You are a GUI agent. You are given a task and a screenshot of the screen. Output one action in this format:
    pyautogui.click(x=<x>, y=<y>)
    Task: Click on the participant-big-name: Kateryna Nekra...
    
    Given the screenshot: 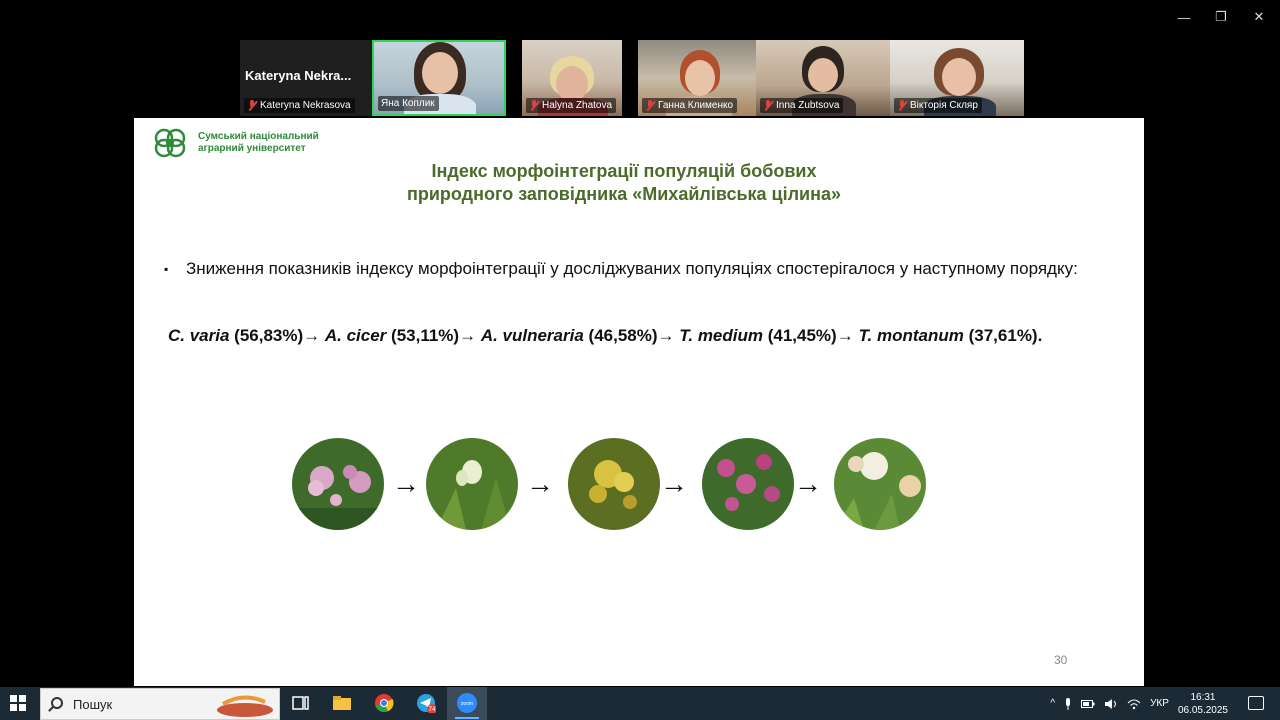 What is the action you would take?
    pyautogui.click(x=298, y=75)
    